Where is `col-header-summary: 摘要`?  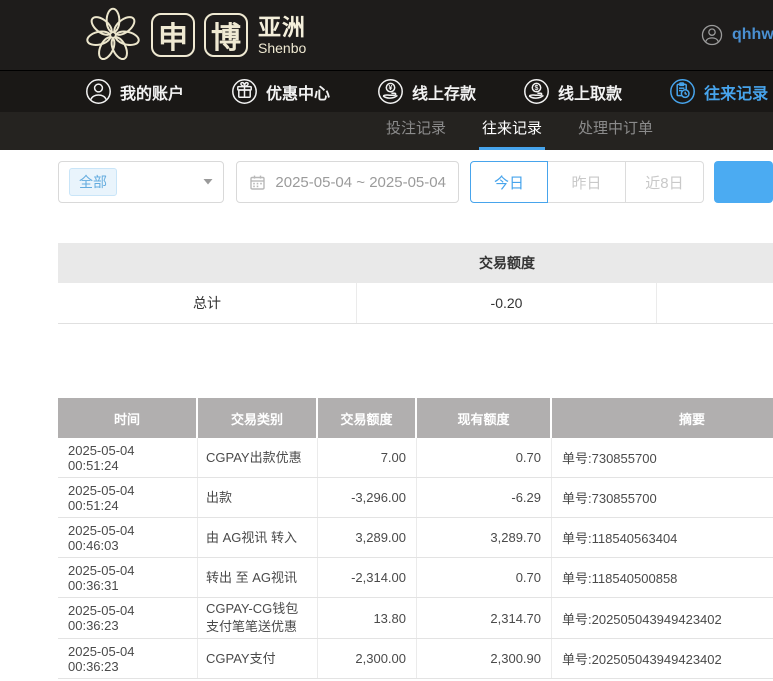 col-header-summary: 摘要 is located at coordinates (691, 419).